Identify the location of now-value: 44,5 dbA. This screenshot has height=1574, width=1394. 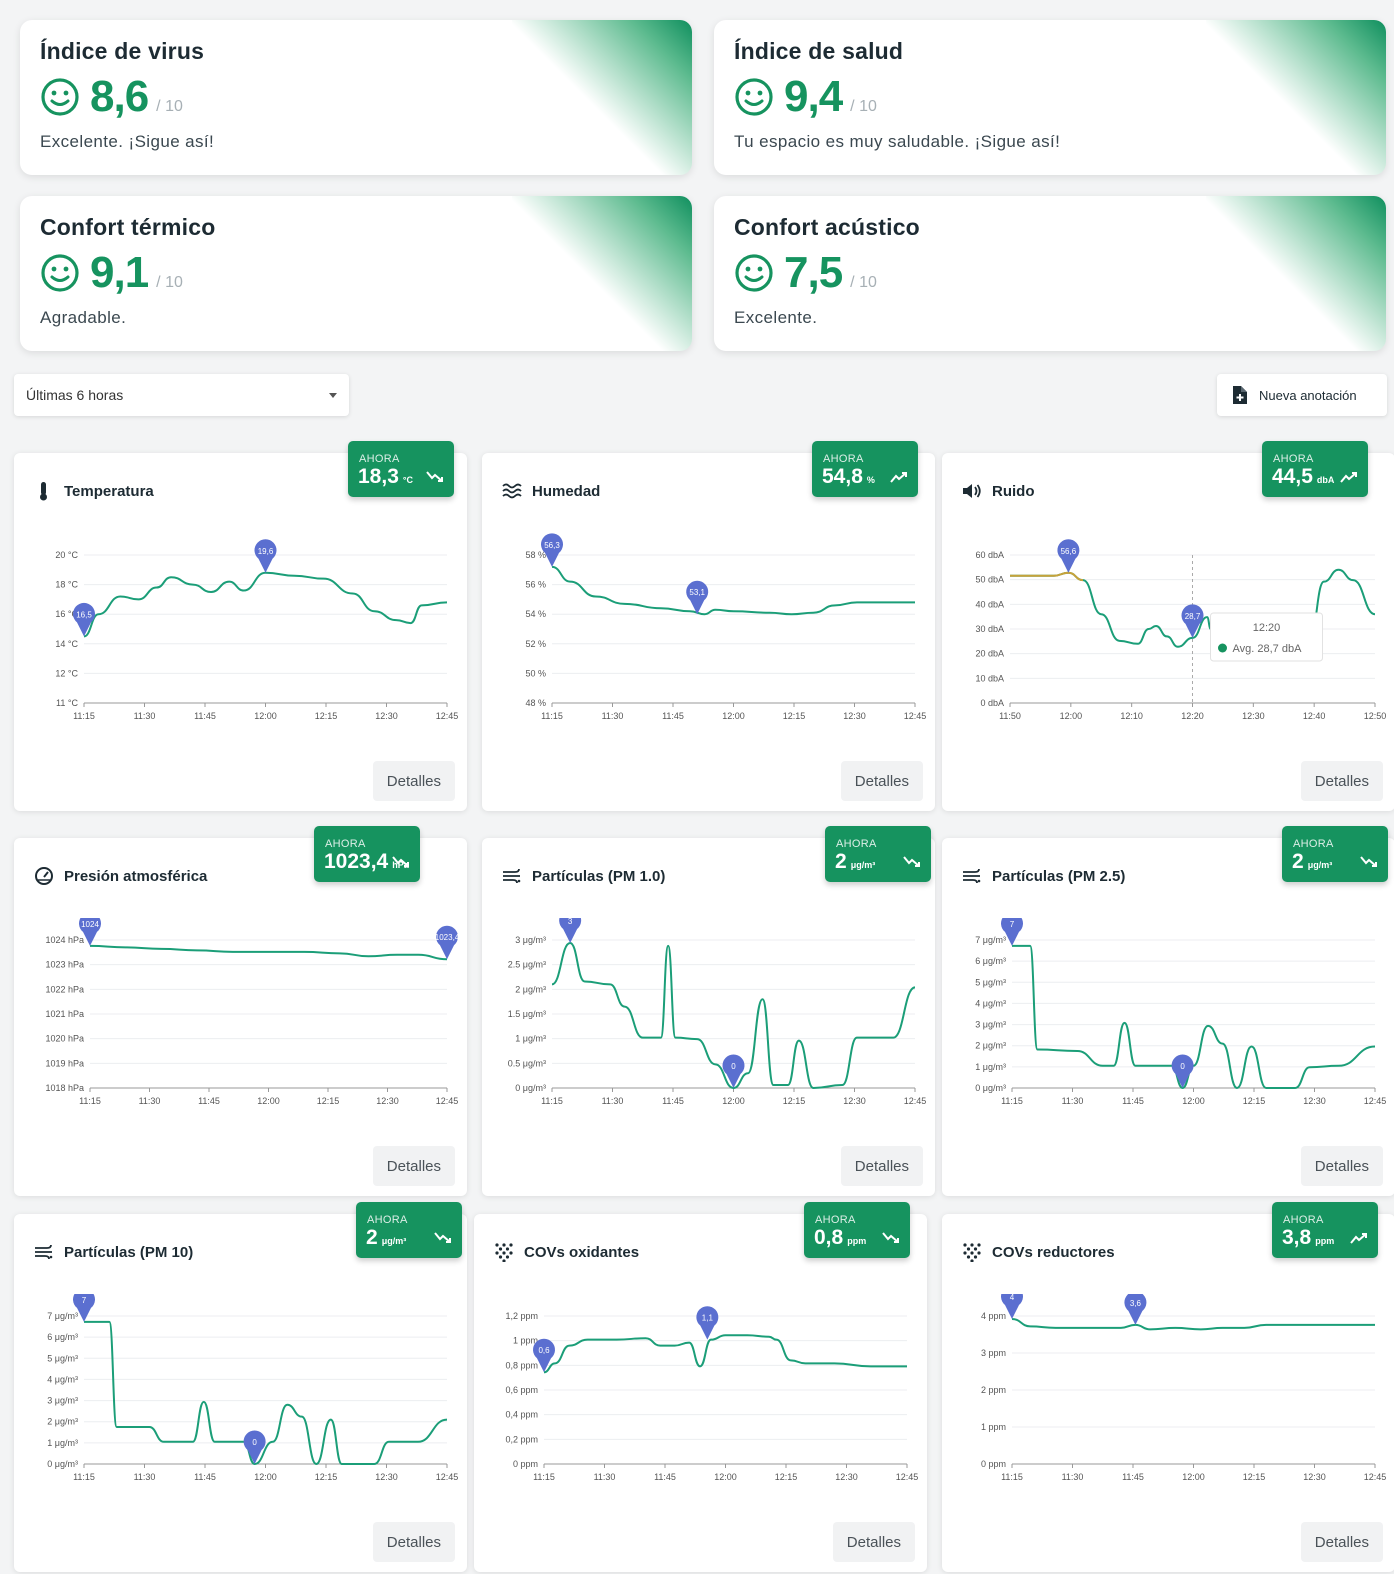
(1303, 476).